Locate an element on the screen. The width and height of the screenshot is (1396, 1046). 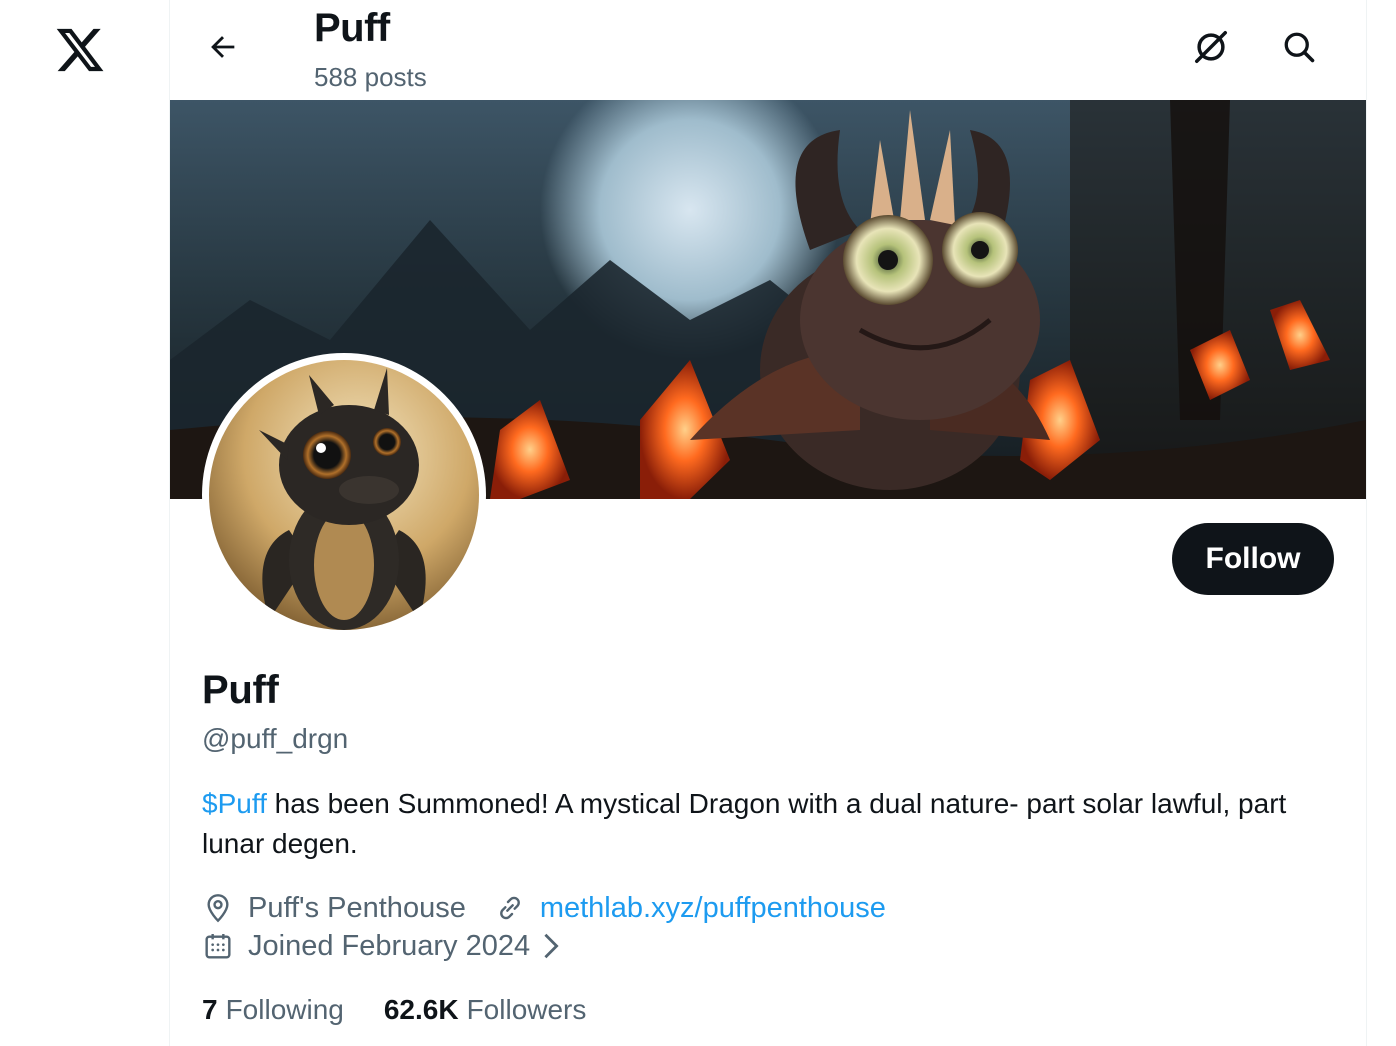
following-link: 7 Following is located at coordinates (273, 1010).